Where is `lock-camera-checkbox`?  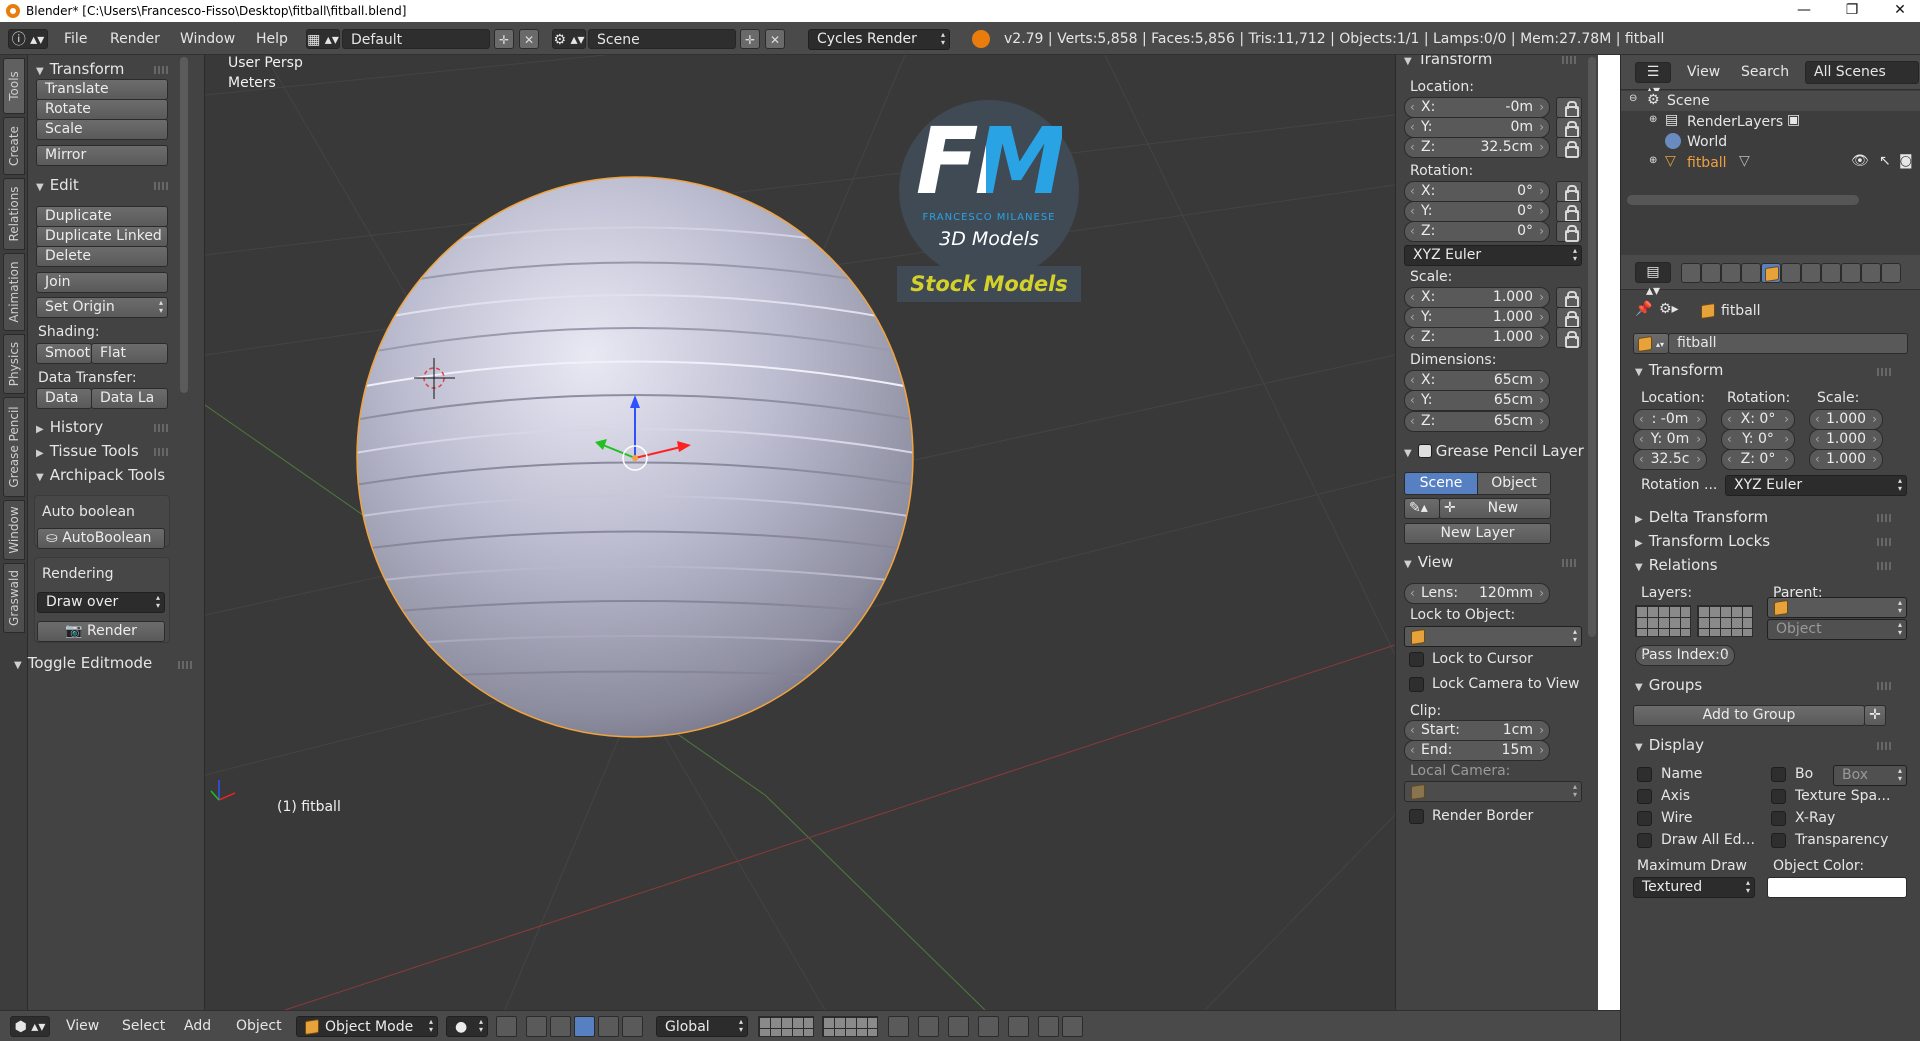 lock-camera-checkbox is located at coordinates (1416, 684).